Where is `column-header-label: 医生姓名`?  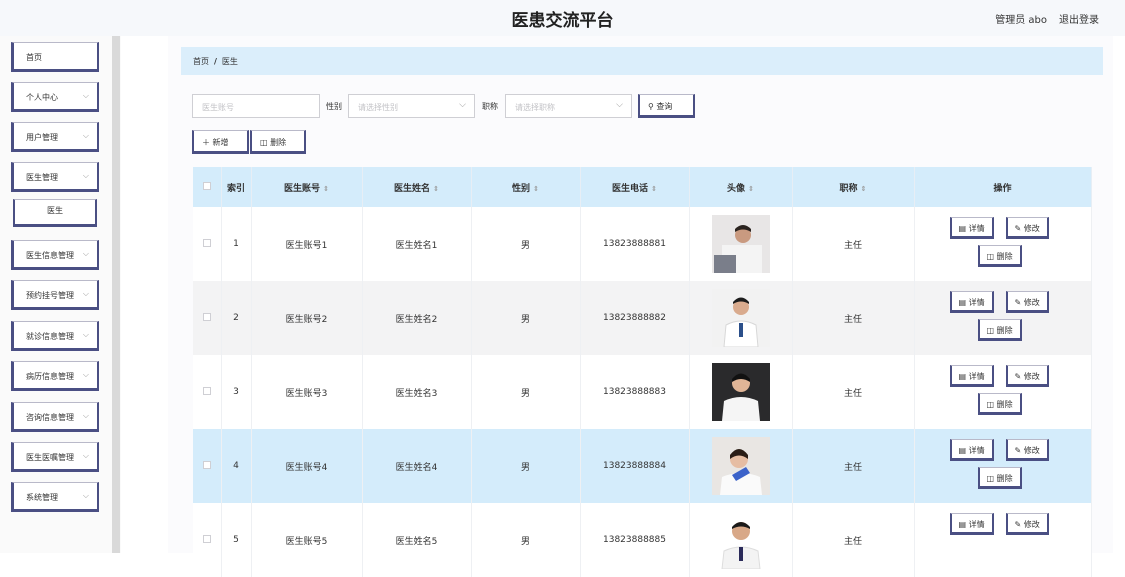
column-header-label: 医生姓名 is located at coordinates (412, 188).